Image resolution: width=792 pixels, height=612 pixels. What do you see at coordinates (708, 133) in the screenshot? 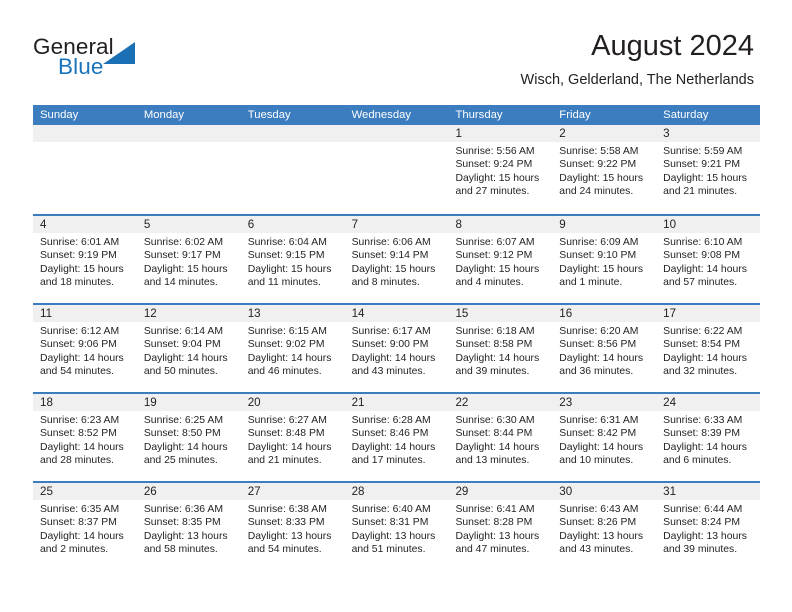
I see `day-number-band: 3` at bounding box center [708, 133].